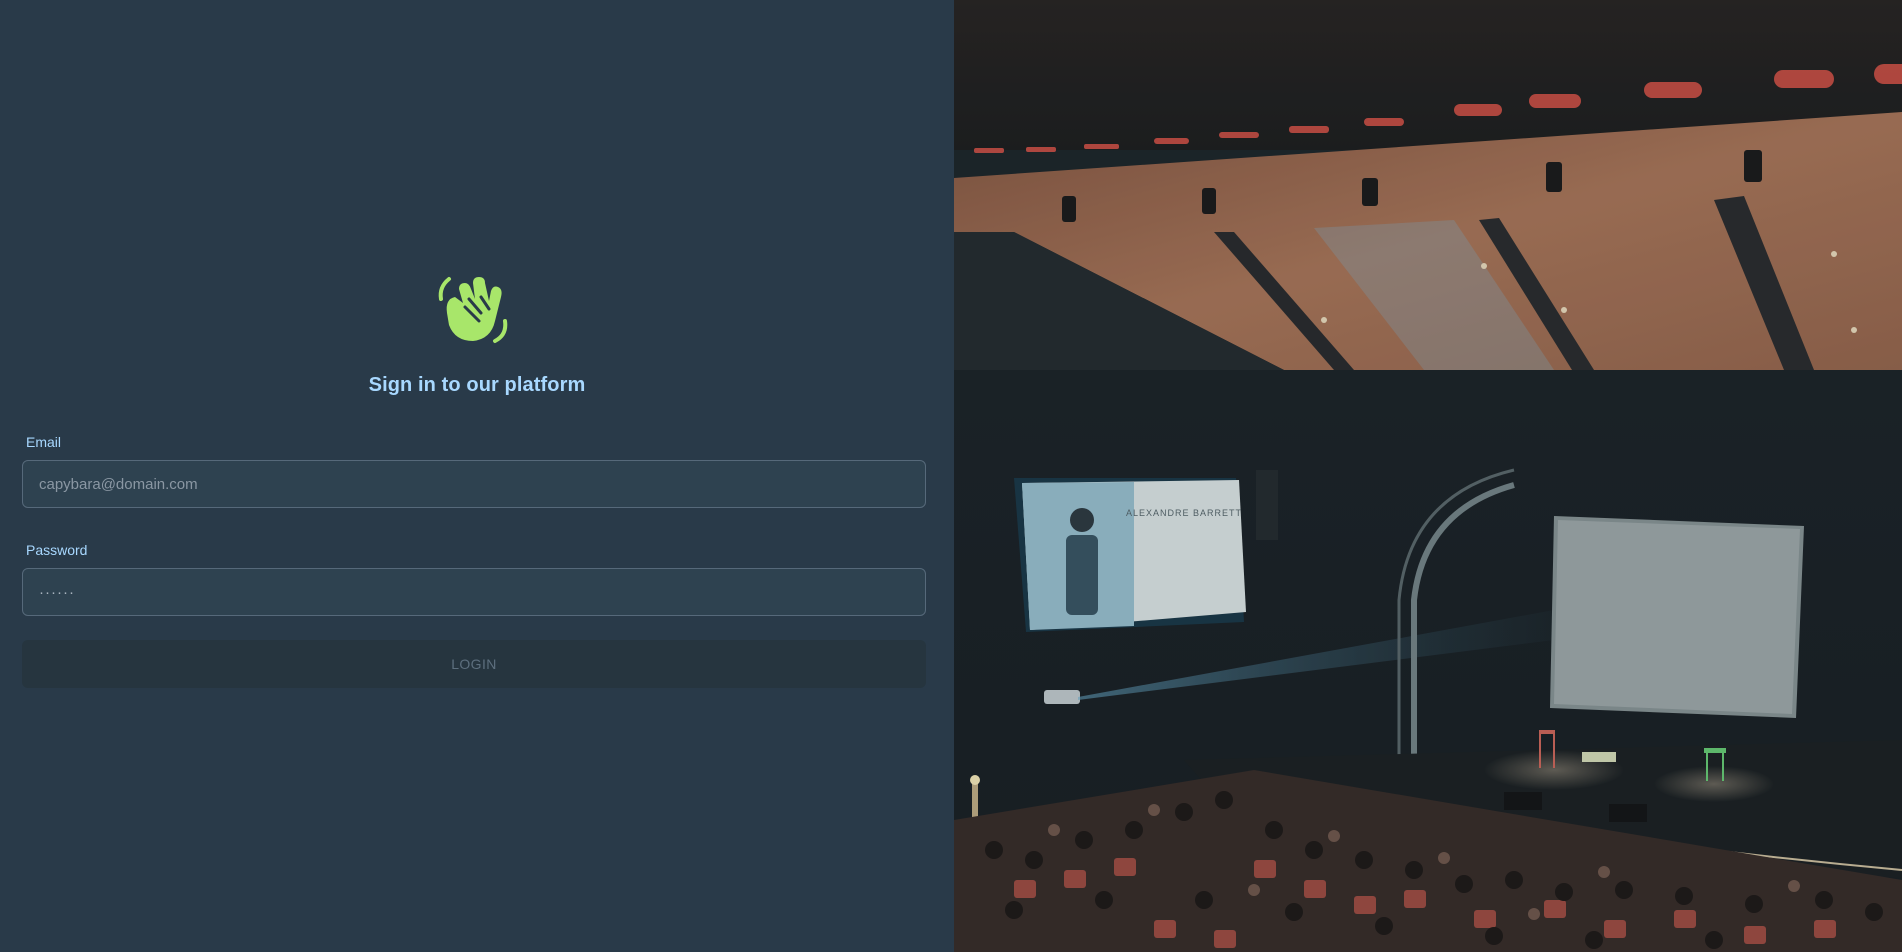 The height and width of the screenshot is (952, 1902). Describe the element at coordinates (474, 484) in the screenshot. I see `email-field` at that location.